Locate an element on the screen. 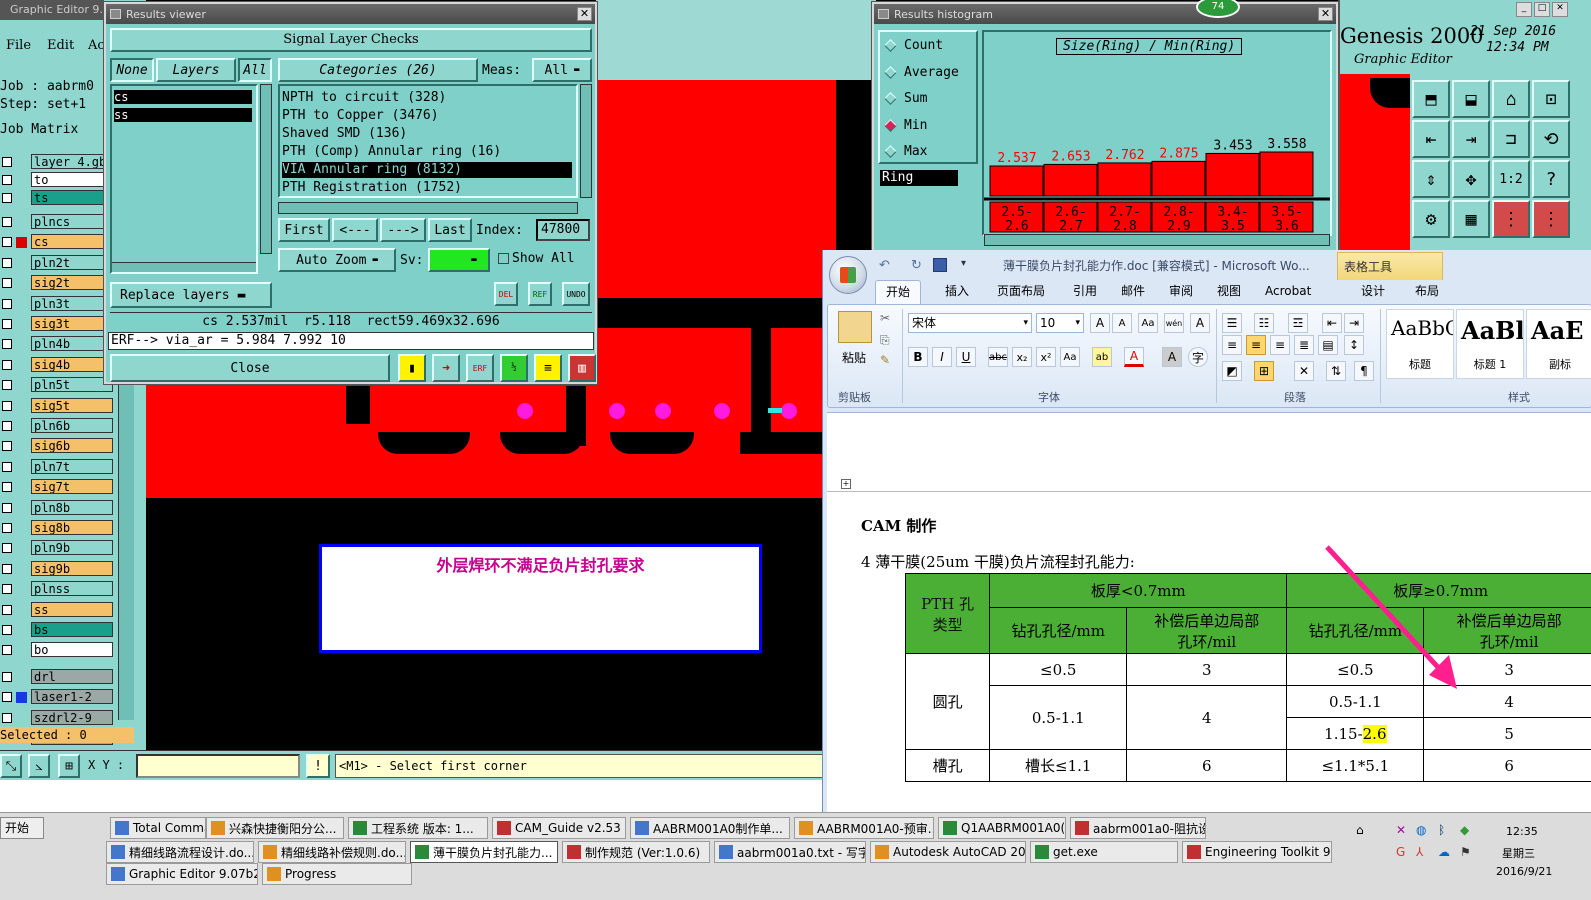  rv-layer-listbox: cs ss is located at coordinates (184, 179).